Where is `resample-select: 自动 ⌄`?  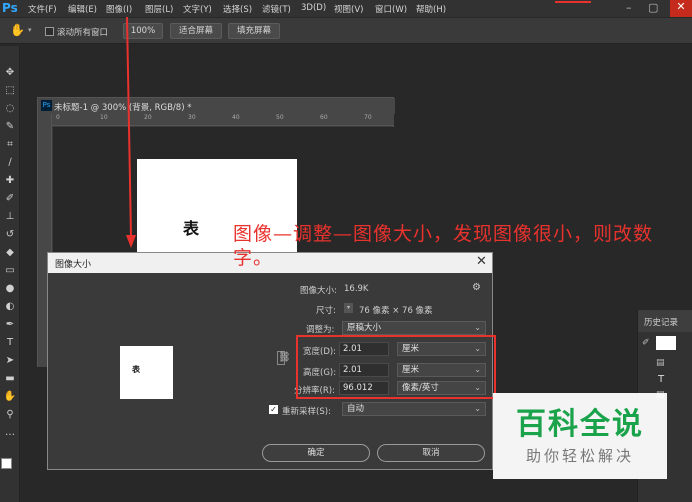
resample-select: 自动 ⌄ is located at coordinates (414, 409).